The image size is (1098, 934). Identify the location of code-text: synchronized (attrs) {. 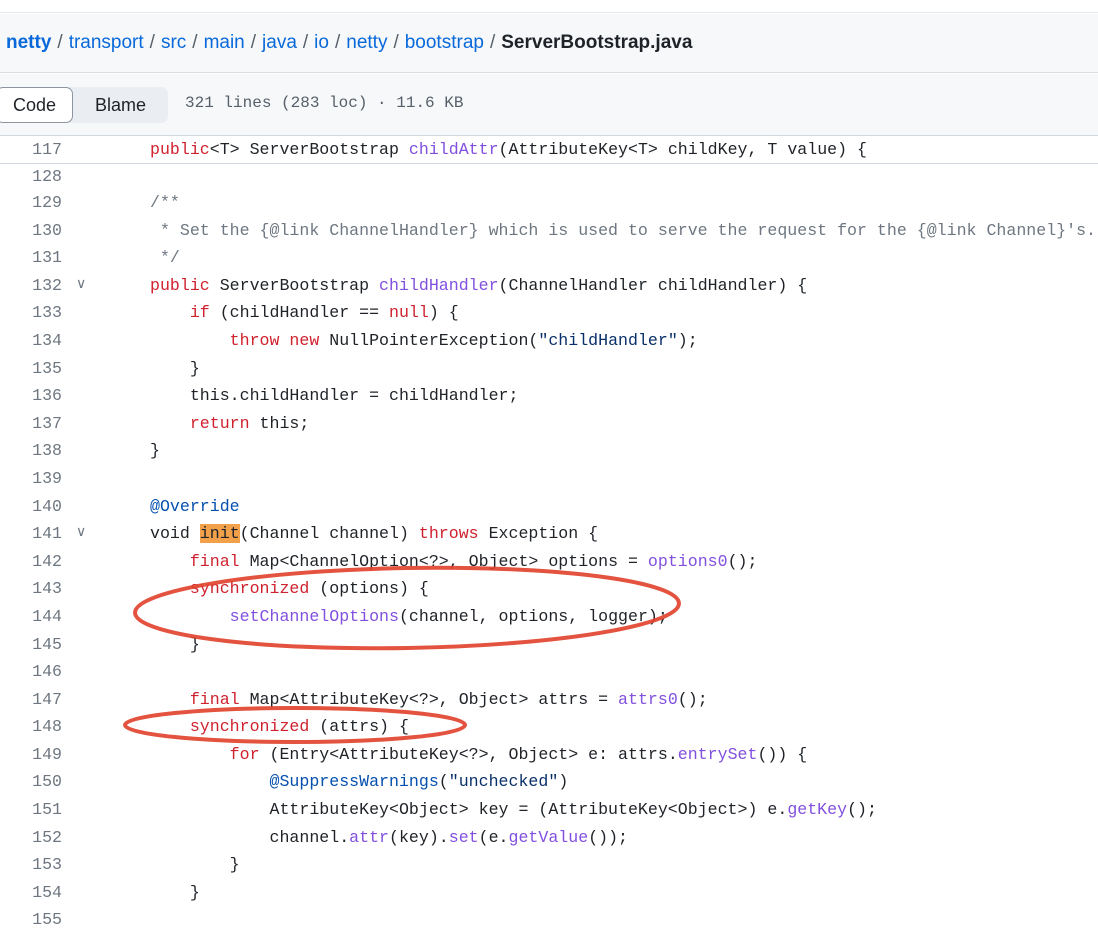
(279, 727).